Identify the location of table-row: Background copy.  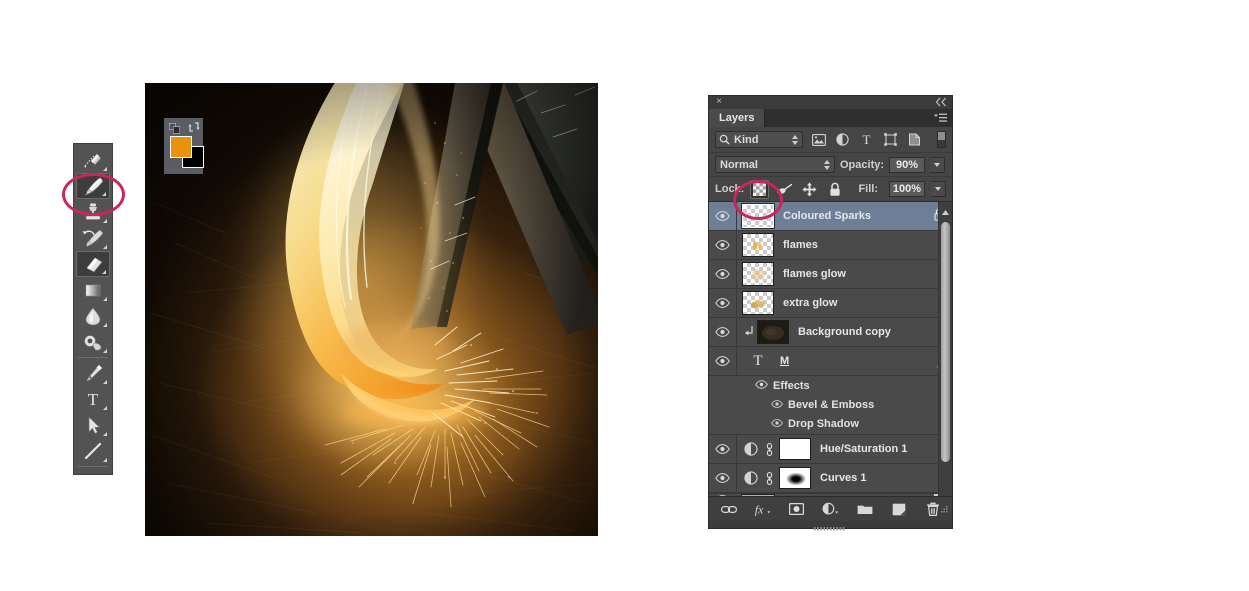
(830, 332).